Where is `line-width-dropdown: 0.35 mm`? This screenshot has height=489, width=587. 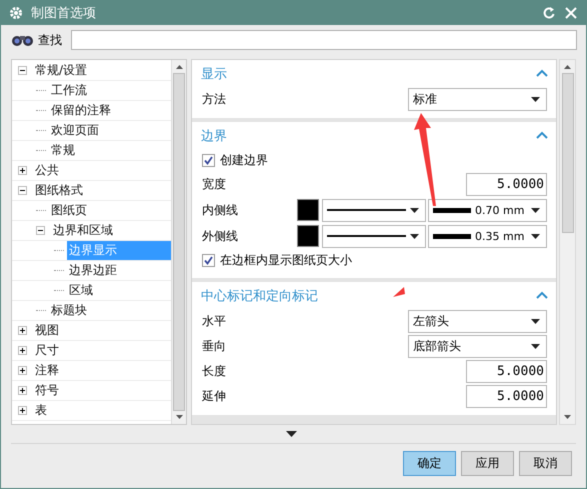 line-width-dropdown: 0.35 mm is located at coordinates (487, 236).